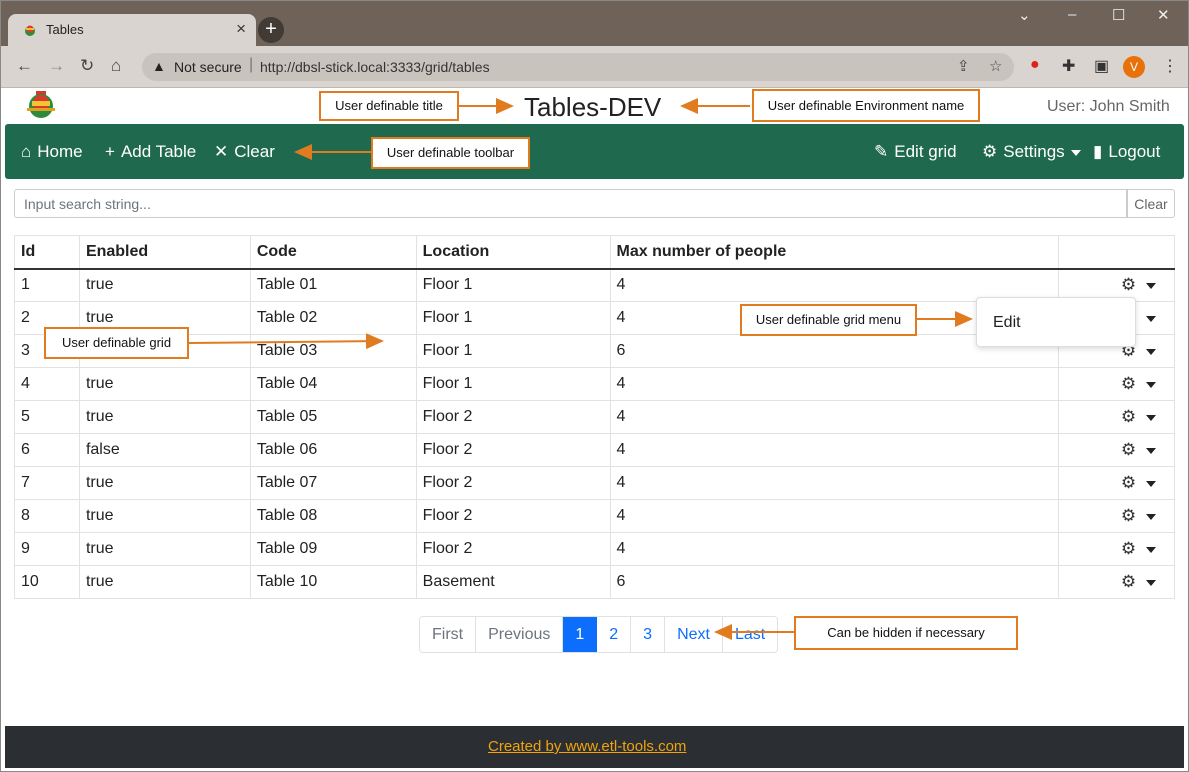  Describe the element at coordinates (594, 549) in the screenshot. I see `table-row: 9 true Table 09 Floor 2 4 ⚙` at that location.